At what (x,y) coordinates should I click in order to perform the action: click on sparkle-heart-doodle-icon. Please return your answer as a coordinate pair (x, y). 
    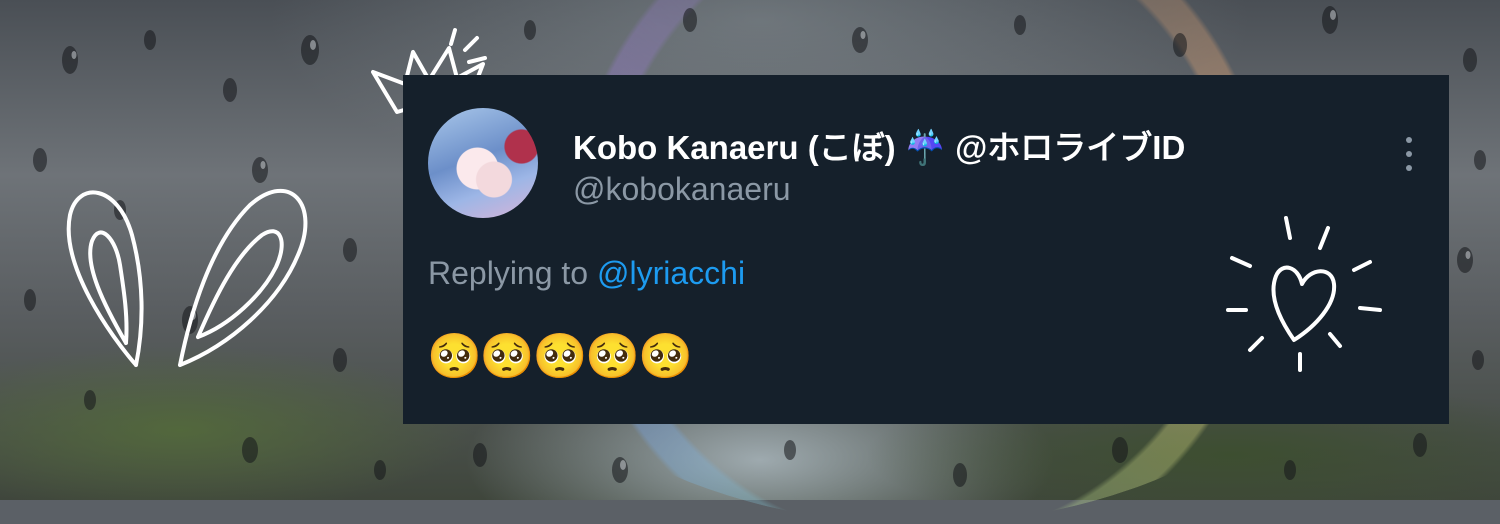
    Looking at the image, I should click on (1304, 294).